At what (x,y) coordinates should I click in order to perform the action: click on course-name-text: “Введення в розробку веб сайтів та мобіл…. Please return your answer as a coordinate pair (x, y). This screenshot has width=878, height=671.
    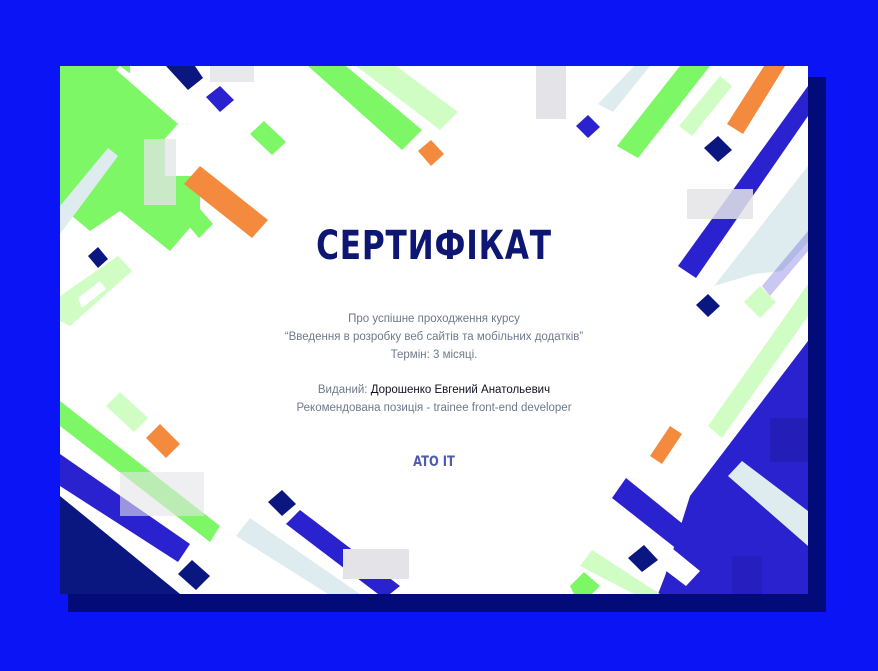
    Looking at the image, I should click on (434, 337).